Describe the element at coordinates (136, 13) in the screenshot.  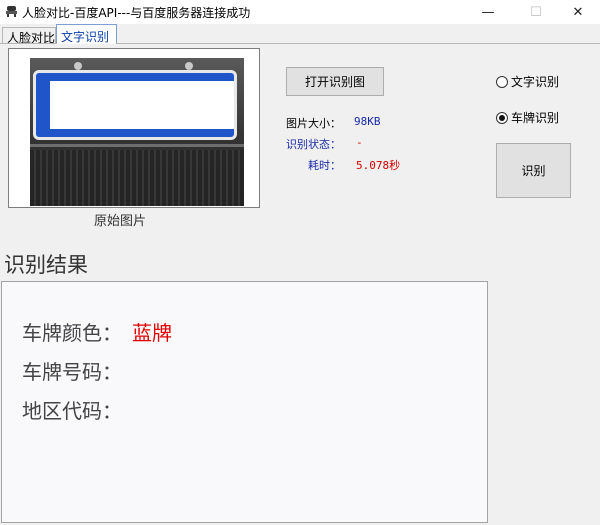
I see `window-title: 人脸对比-百度API---与百度服务器连接成功` at that location.